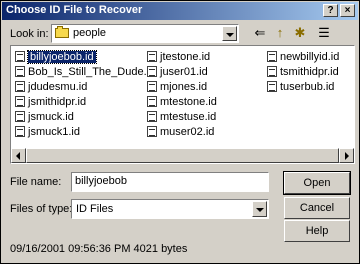 This screenshot has height=264, width=360. Describe the element at coordinates (57, 102) in the screenshot. I see `file-label: jsmithidpr.id` at that location.